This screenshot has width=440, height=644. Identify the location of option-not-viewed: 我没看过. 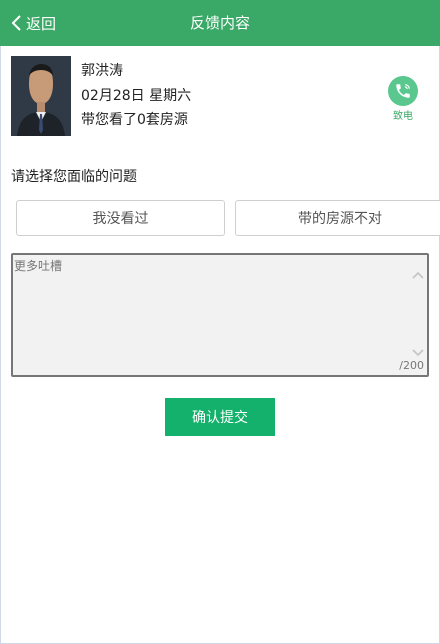
(120, 218).